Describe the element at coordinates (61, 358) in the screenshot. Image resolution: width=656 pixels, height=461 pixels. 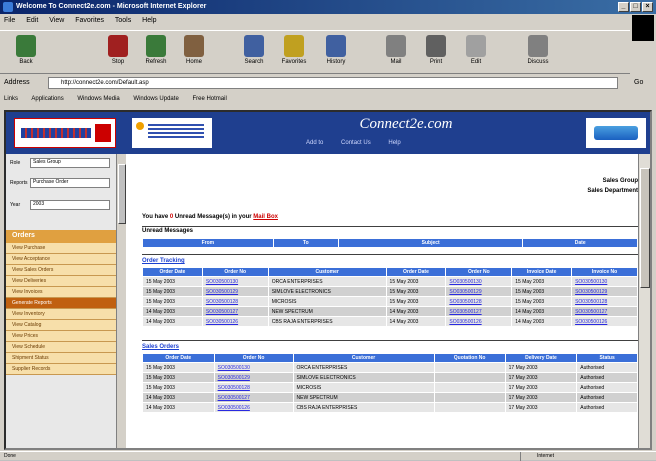
I see `sidebar-item: Shipment Status` at that location.